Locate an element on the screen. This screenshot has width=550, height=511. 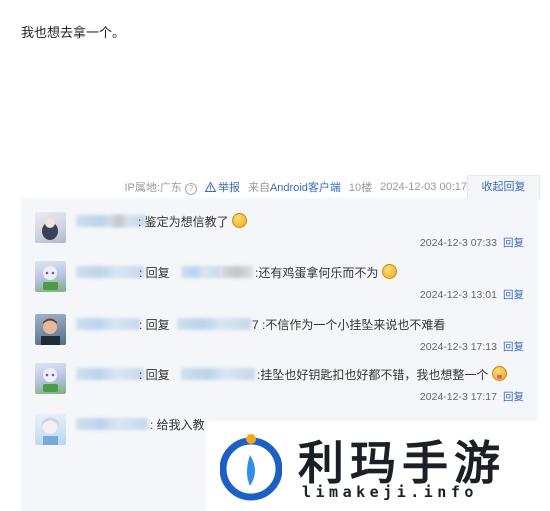
reply-time: 2024-12-3 07:33 回复 is located at coordinates (471, 243).